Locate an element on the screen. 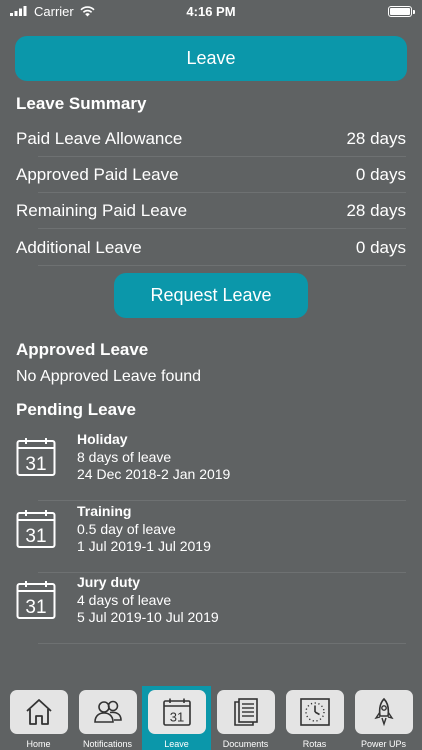  pending-leave-amount: 0.5 day of leave is located at coordinates (126, 528).